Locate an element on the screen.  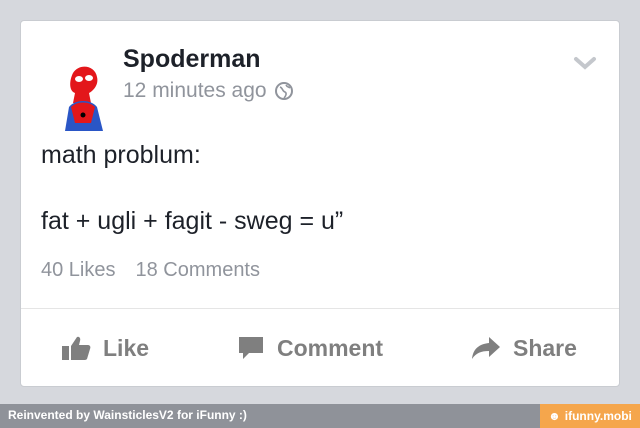
engagement-counts: 40 Likes 18 Comments is located at coordinates (150, 270).